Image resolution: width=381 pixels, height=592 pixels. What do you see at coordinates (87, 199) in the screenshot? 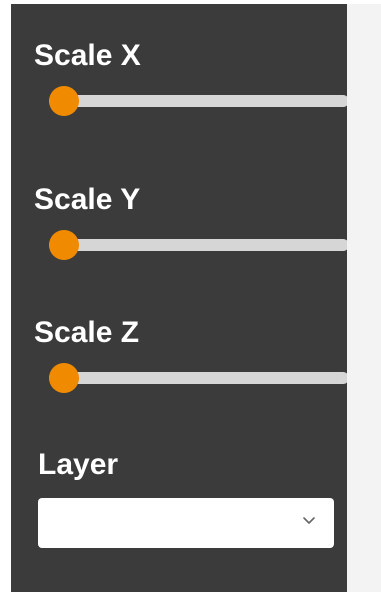
I see `scale-y-label: Scale Y` at bounding box center [87, 199].